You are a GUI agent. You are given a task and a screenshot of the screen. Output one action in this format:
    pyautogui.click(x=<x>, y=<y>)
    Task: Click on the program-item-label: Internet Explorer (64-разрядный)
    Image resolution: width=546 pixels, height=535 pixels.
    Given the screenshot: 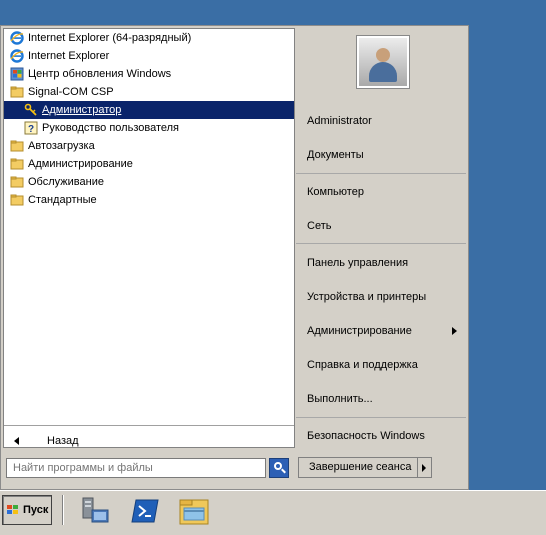 What is the action you would take?
    pyautogui.click(x=110, y=38)
    